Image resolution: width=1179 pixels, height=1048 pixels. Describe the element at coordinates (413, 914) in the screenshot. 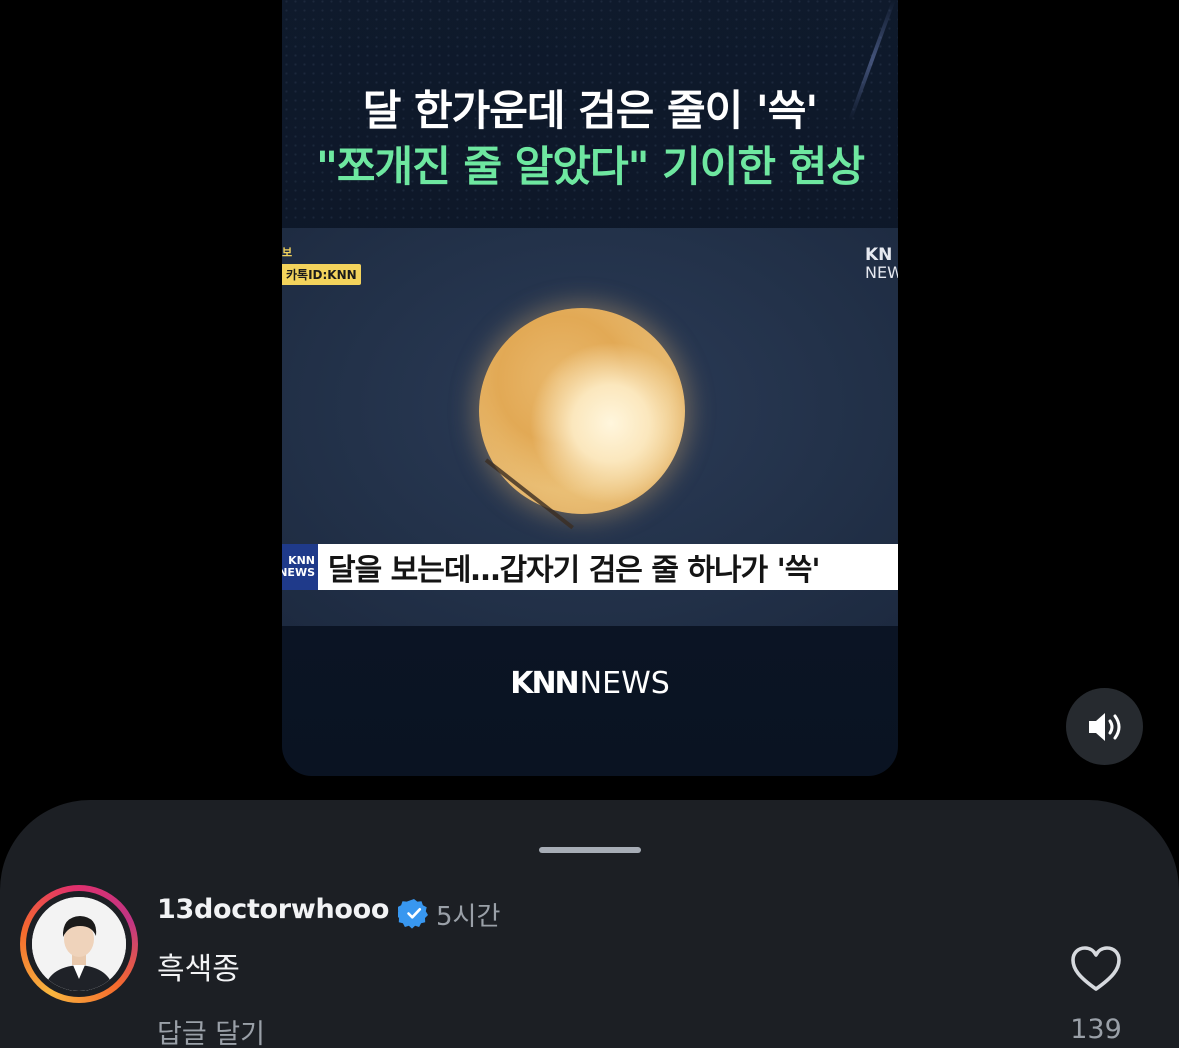

I see `verified-badge-icon` at that location.